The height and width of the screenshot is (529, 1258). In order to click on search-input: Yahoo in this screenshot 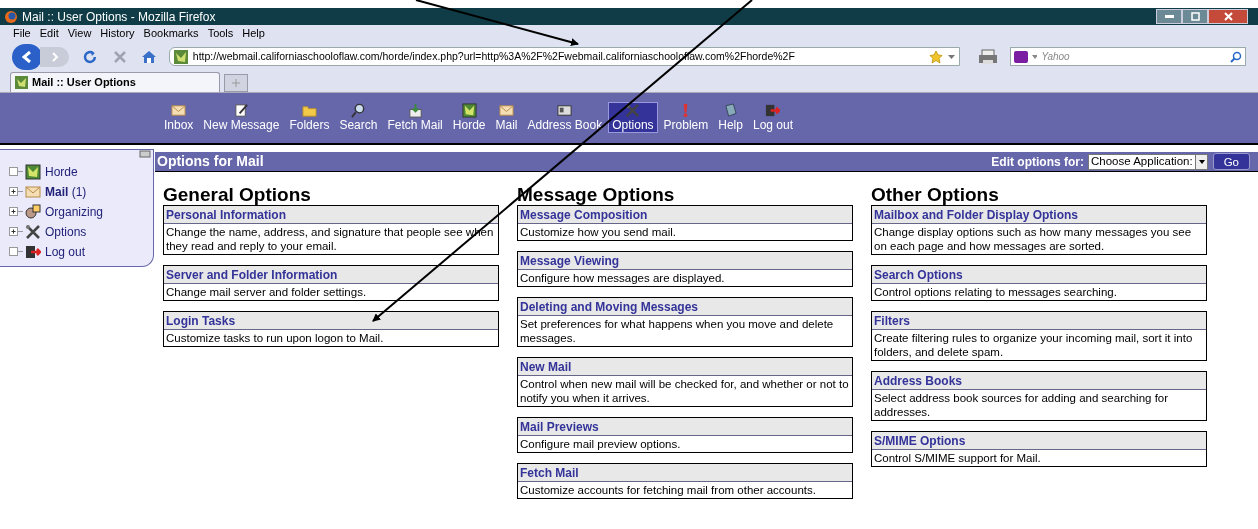, I will do `click(1134, 56)`.